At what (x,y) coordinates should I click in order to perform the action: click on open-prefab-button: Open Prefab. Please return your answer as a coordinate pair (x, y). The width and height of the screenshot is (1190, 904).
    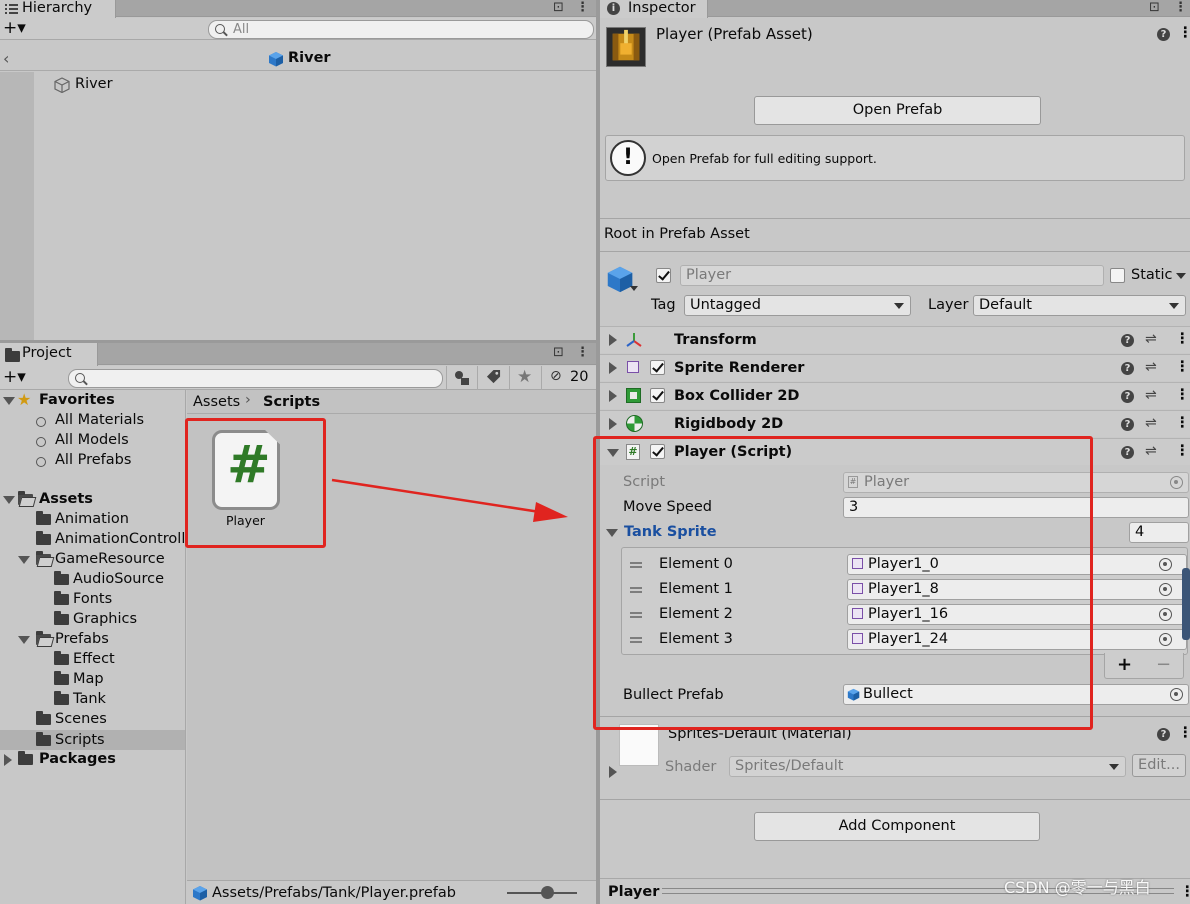
    Looking at the image, I should click on (897, 110).